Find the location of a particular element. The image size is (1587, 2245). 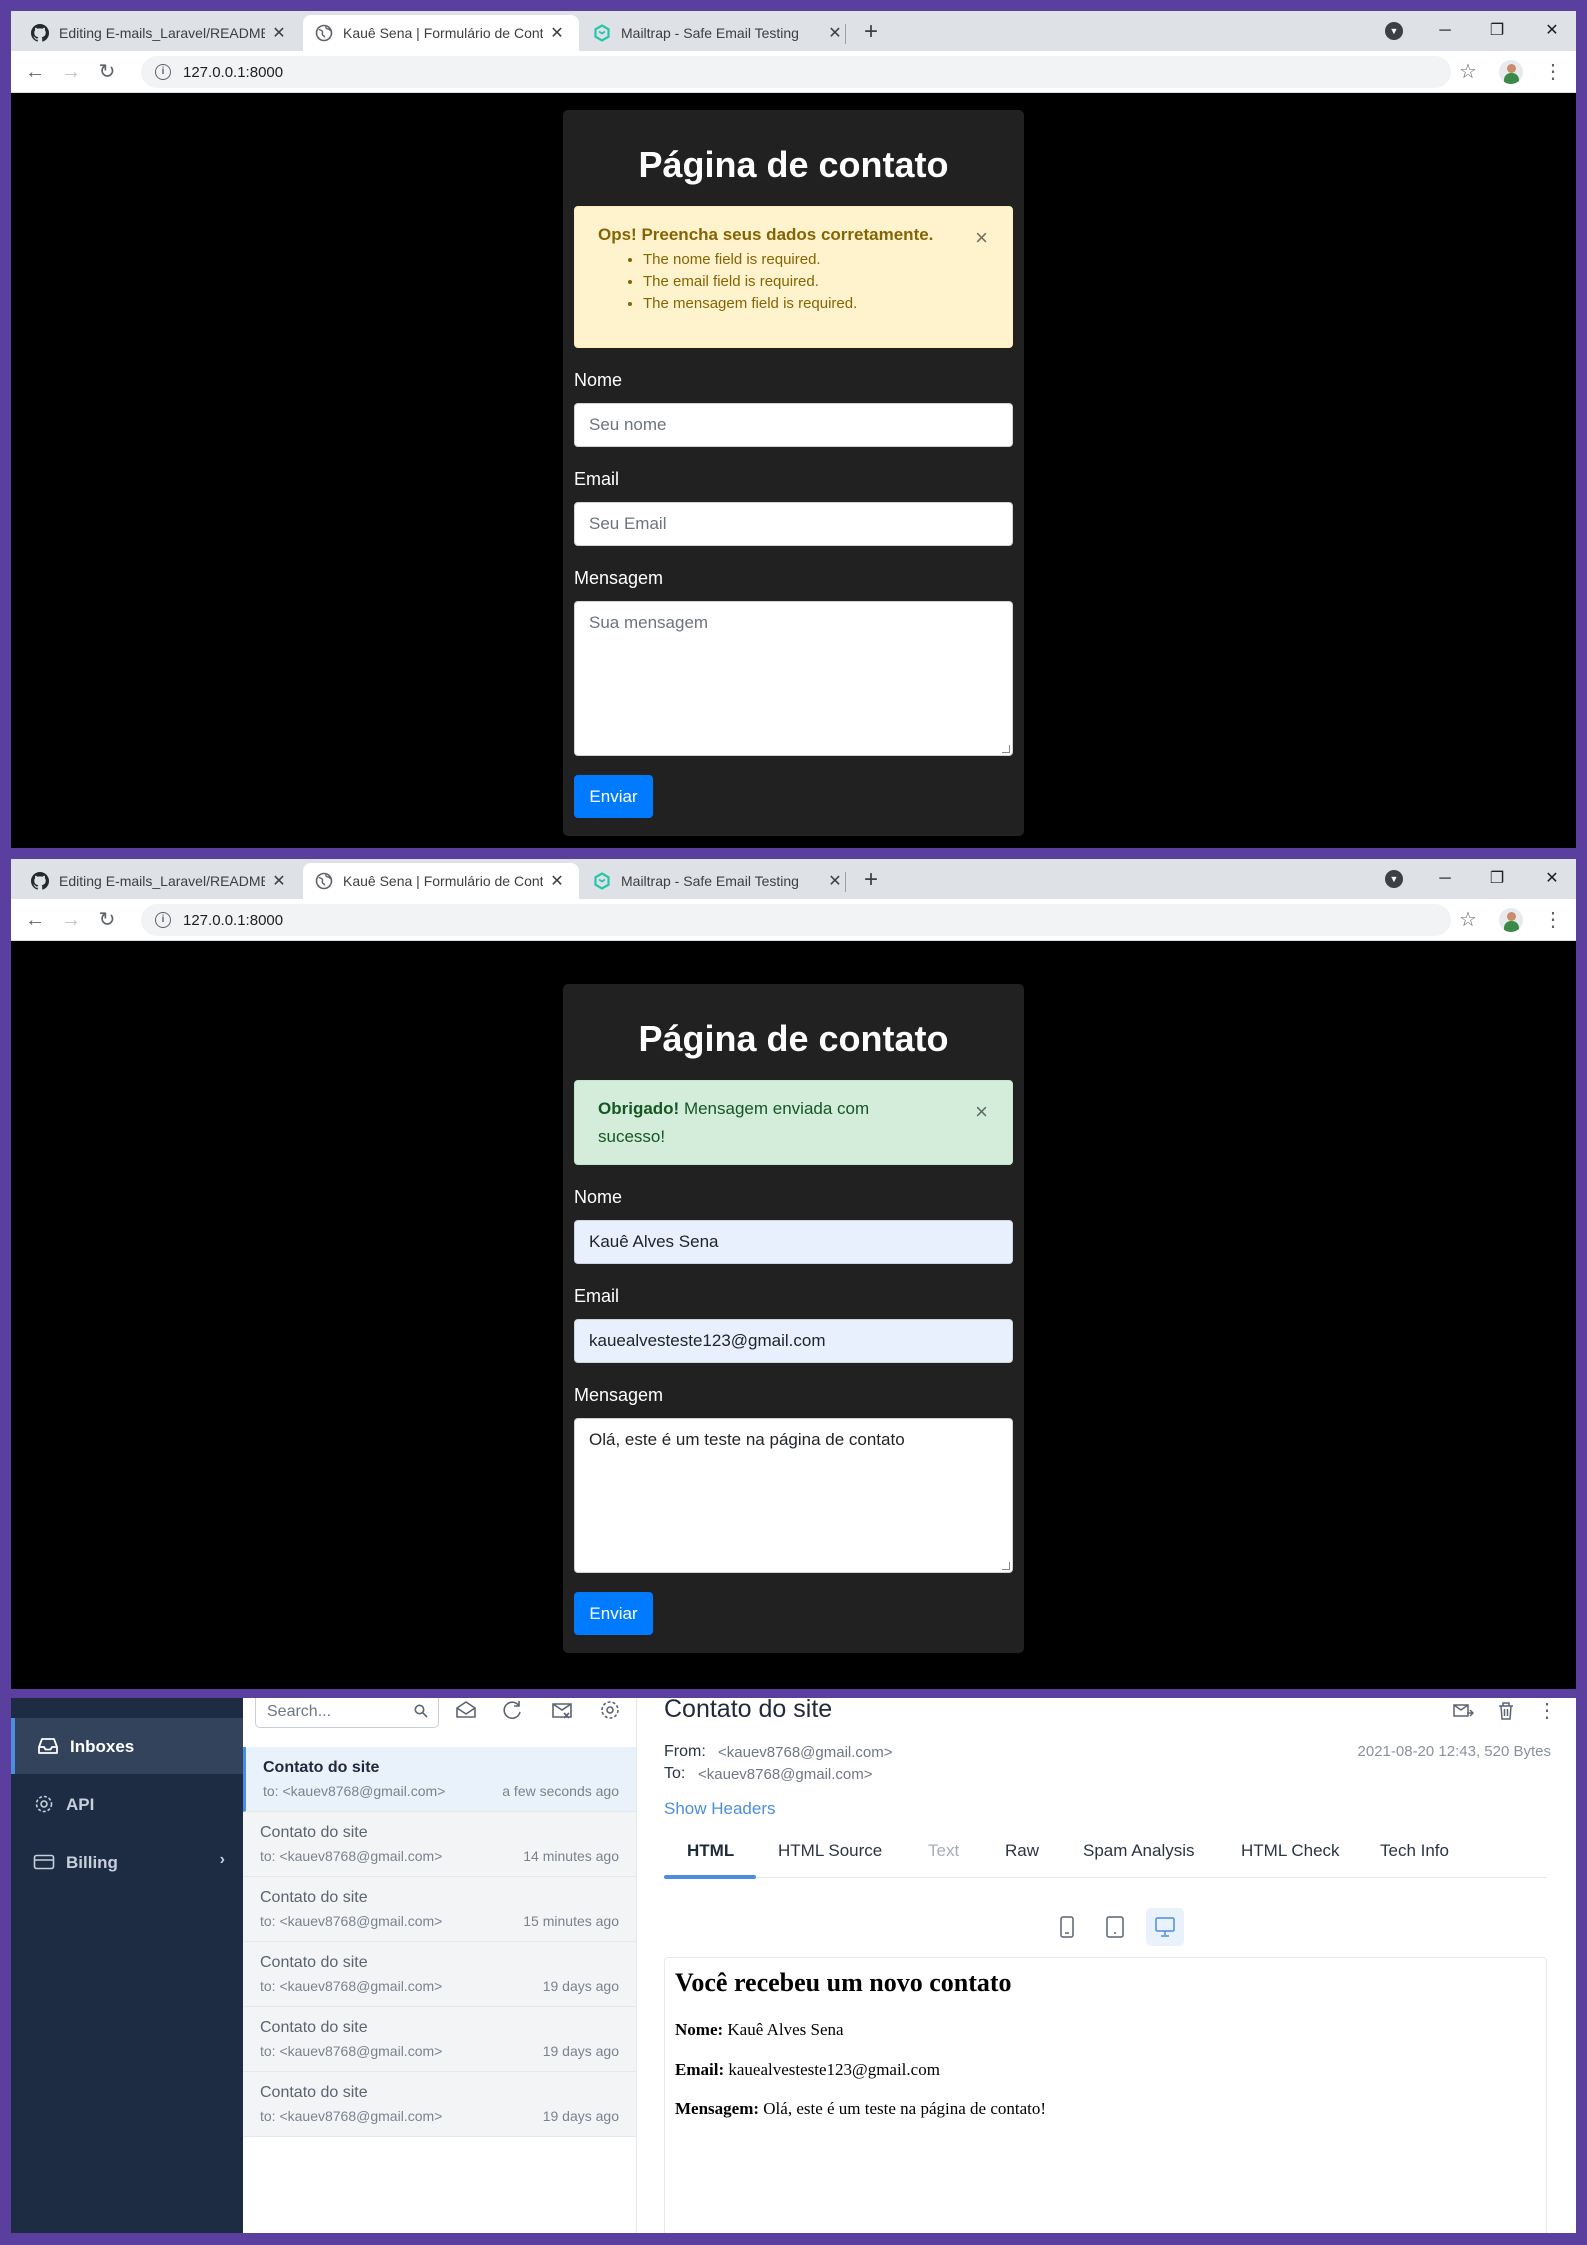

email-field-label: Nome: is located at coordinates (699, 2029).